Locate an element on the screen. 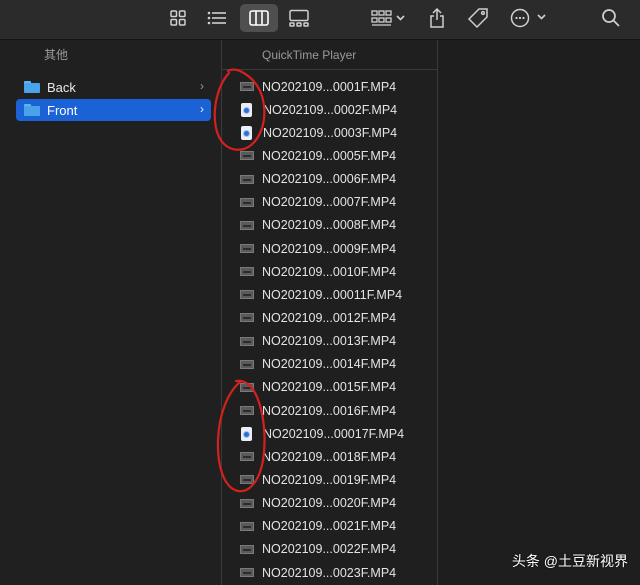 Image resolution: width=640 pixels, height=585 pixels. share-button is located at coordinates (437, 18).